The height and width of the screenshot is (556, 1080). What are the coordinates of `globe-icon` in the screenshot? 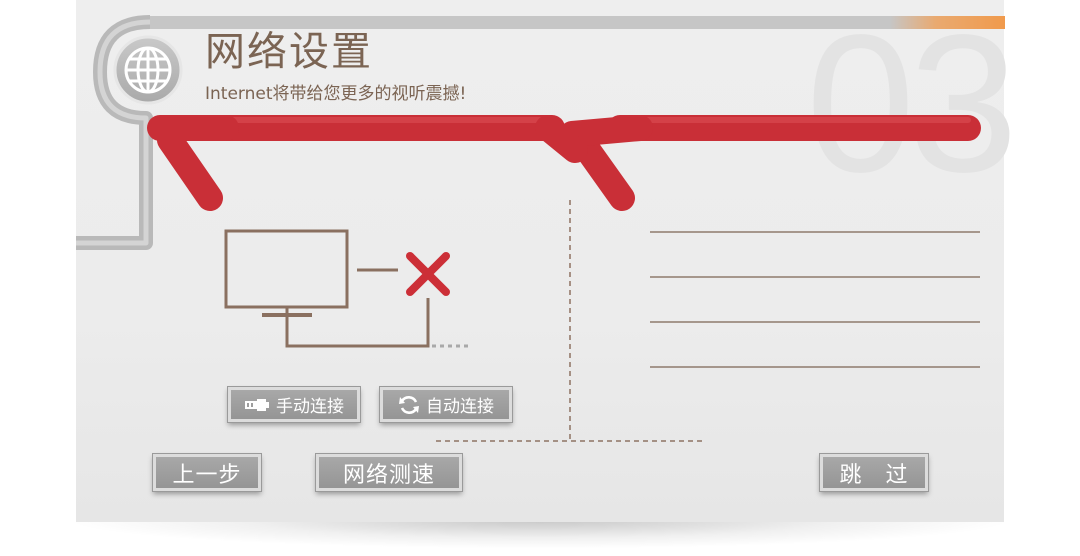 It's located at (148, 70).